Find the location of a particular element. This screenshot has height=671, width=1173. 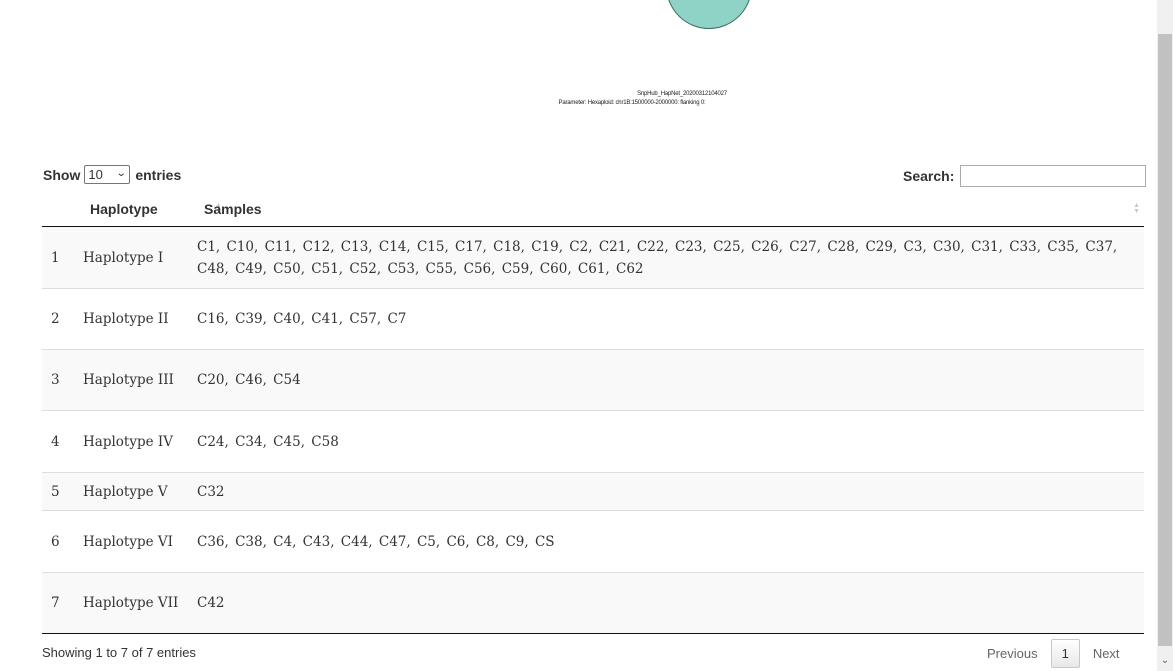

entries-select-value: 10 is located at coordinates (95, 174).